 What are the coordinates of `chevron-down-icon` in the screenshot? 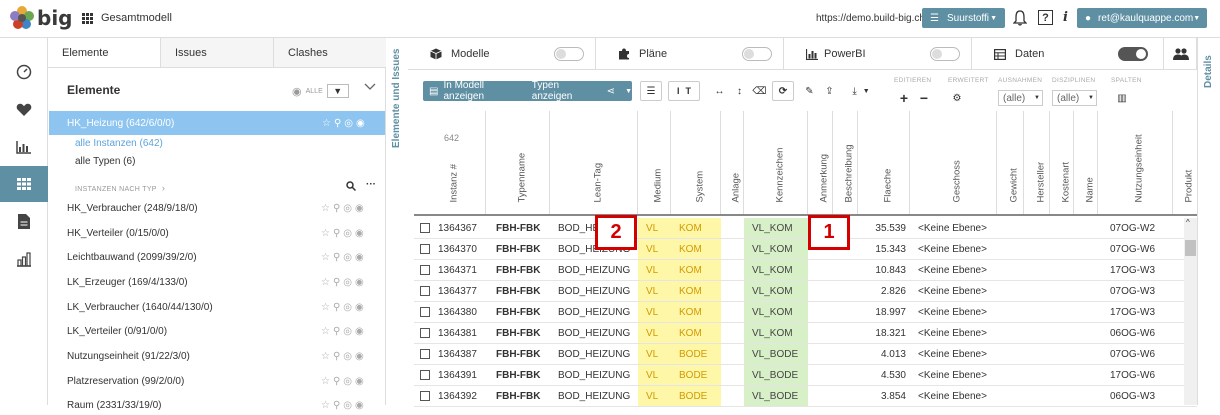 It's located at (370, 87).